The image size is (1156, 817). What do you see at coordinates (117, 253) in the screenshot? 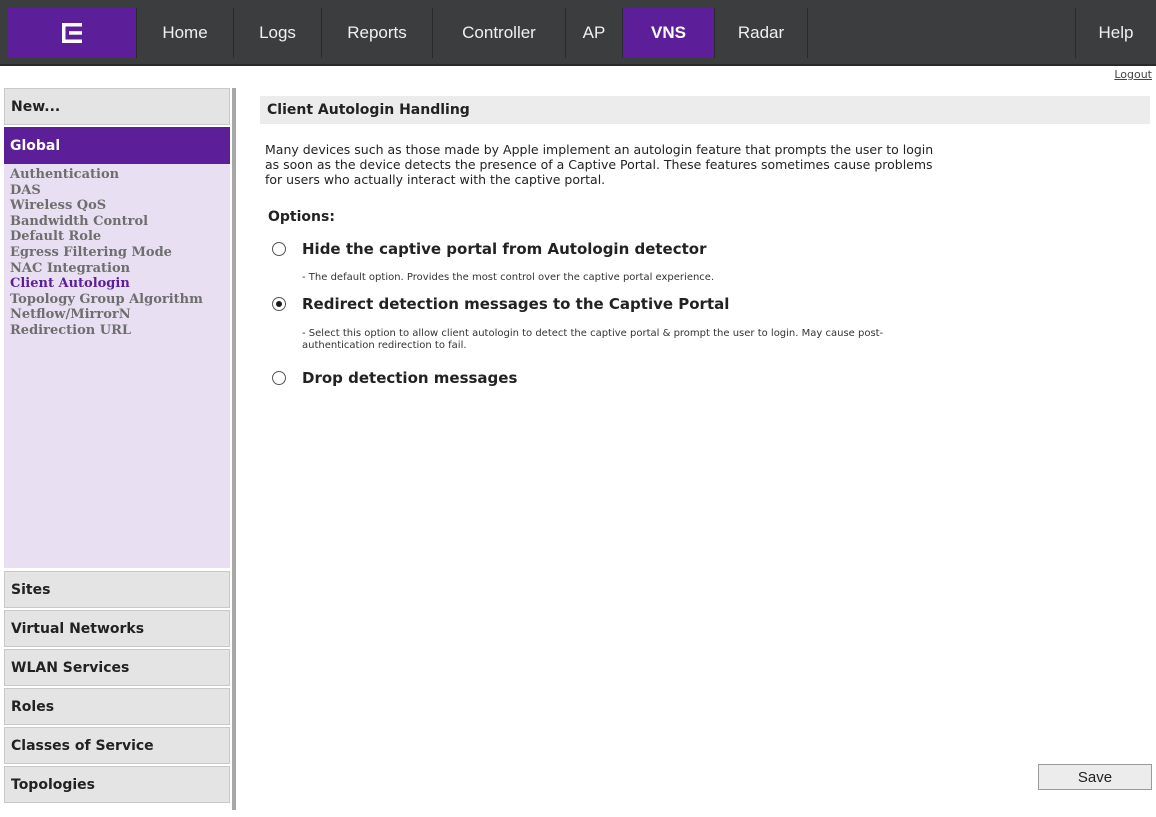
I see `sidebar-link-egress-filtering-mode: Egress Filtering Mode` at bounding box center [117, 253].